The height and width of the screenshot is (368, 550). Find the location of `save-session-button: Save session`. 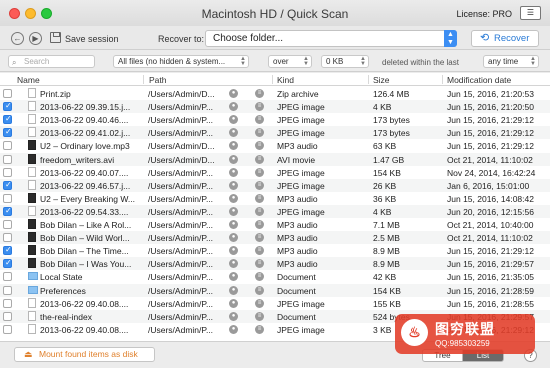

save-session-button: Save session is located at coordinates (92, 39).